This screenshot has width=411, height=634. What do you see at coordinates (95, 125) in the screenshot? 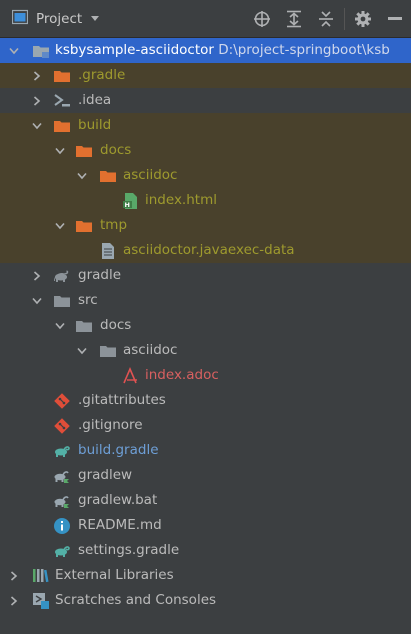
I see `tree-item-label: build` at bounding box center [95, 125].